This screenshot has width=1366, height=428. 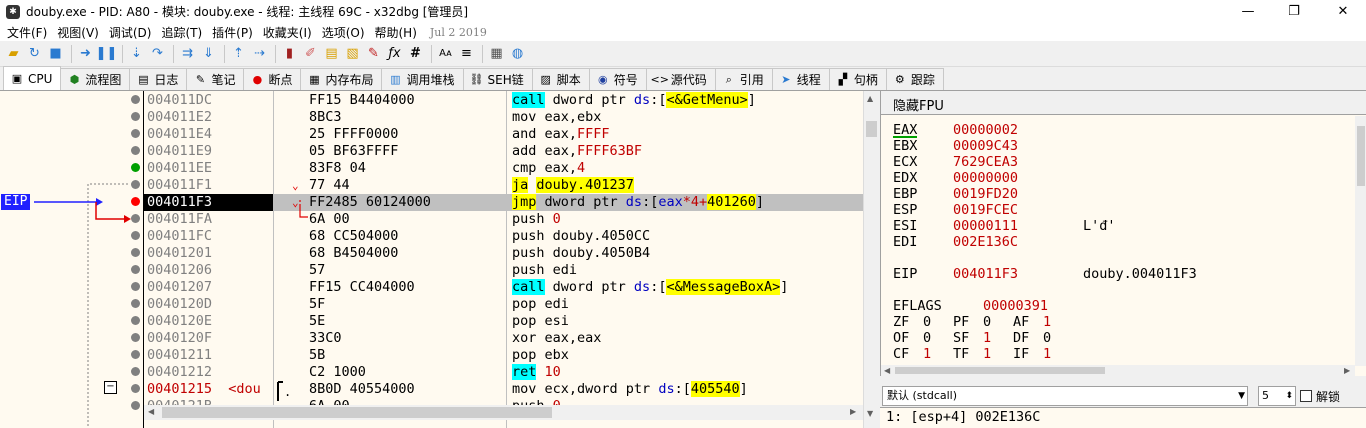 I want to click on bytes-cell: FF2485 60124000, so click(x=370, y=202).